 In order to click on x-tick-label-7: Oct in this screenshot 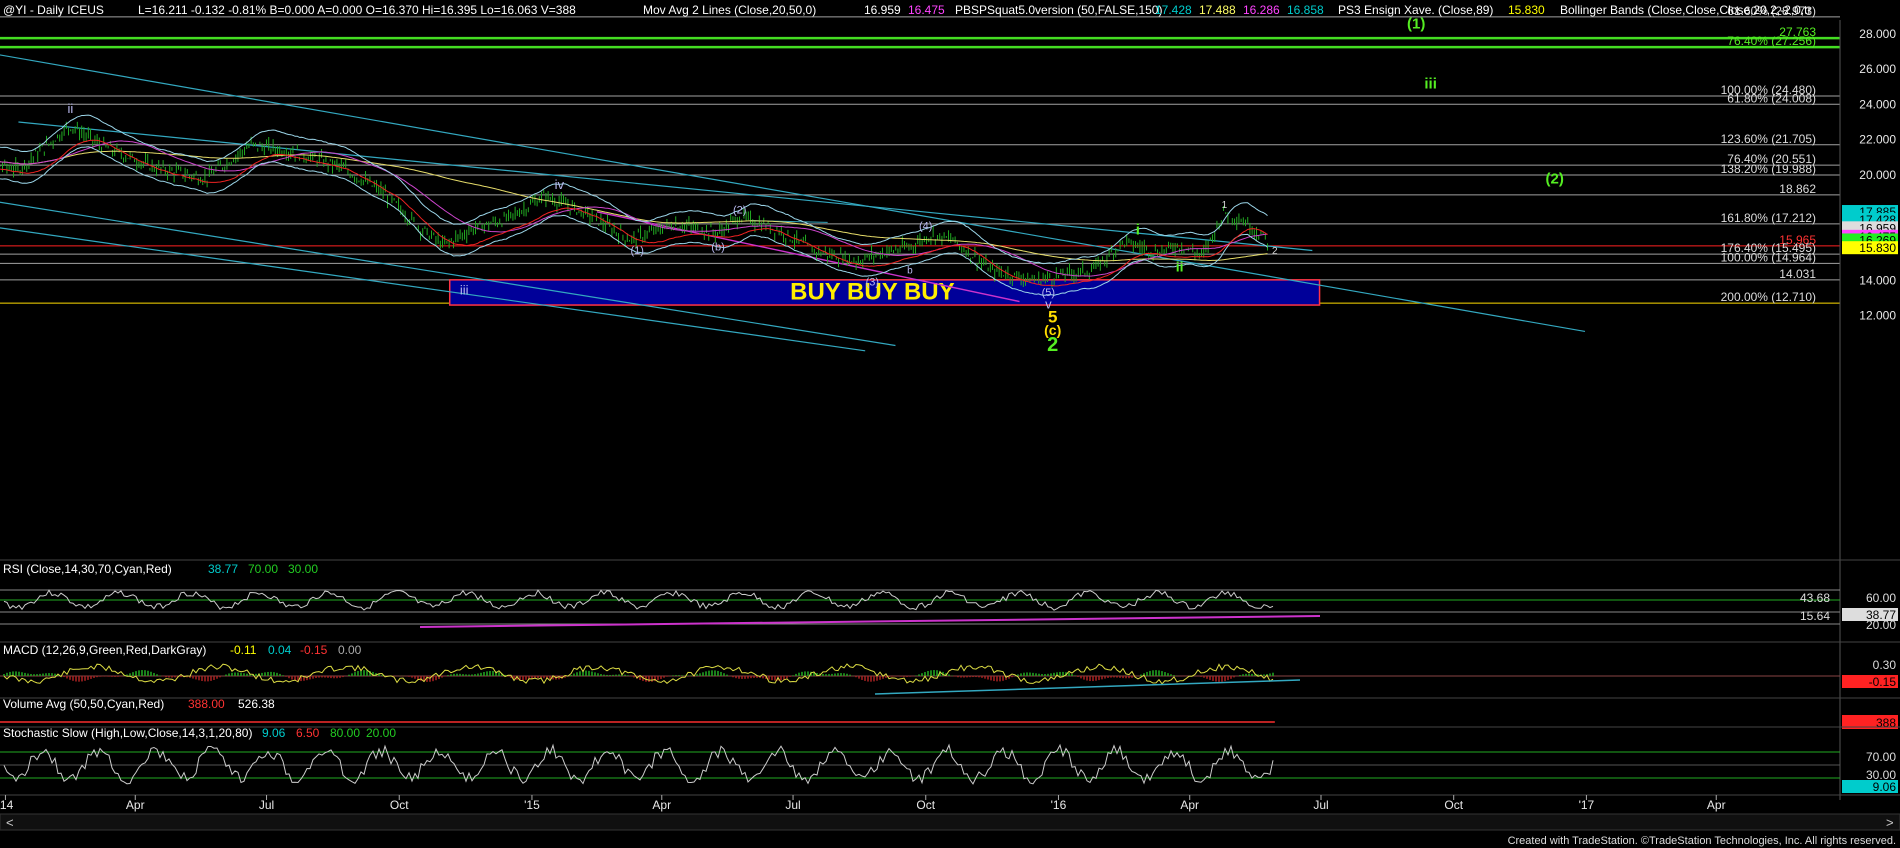, I will do `click(925, 805)`.